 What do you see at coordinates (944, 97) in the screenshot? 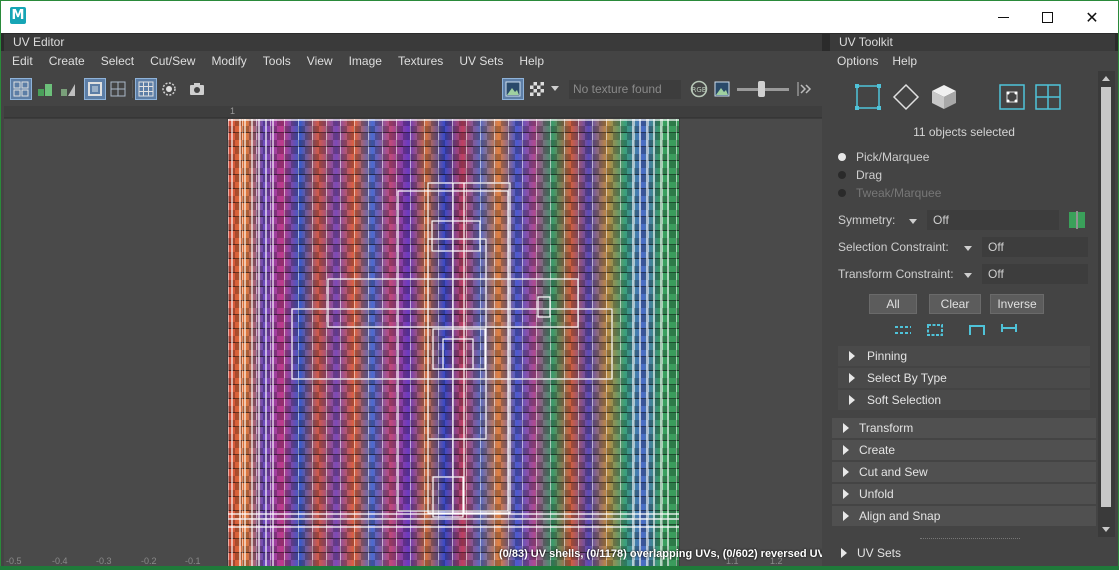
I see `face-mode-button` at bounding box center [944, 97].